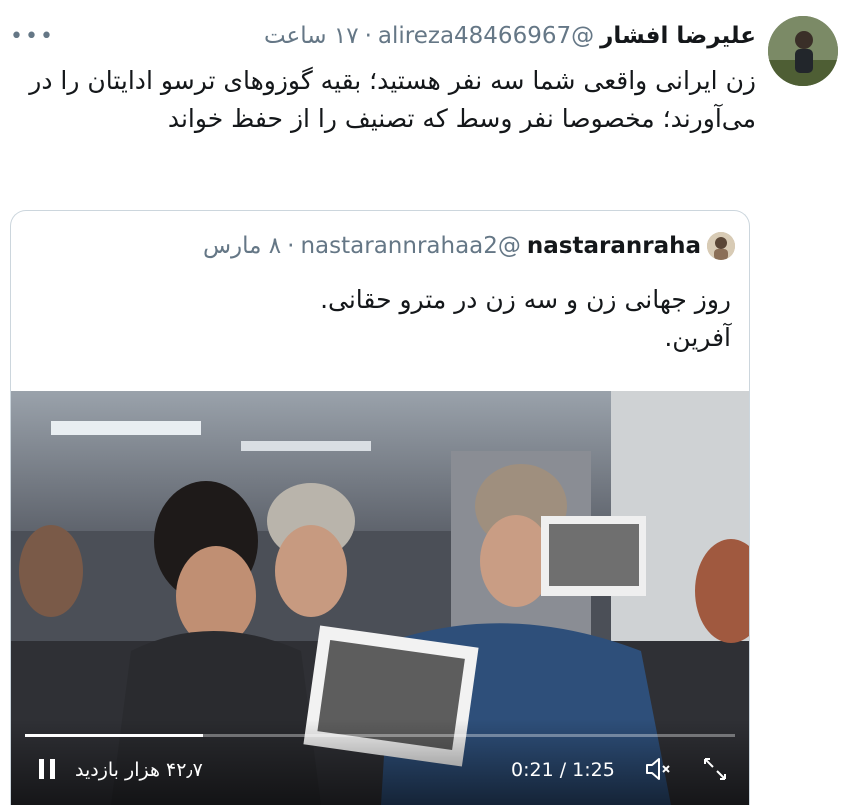  Describe the element at coordinates (486, 36) in the screenshot. I see `author-handle: @alireza48466967` at that location.